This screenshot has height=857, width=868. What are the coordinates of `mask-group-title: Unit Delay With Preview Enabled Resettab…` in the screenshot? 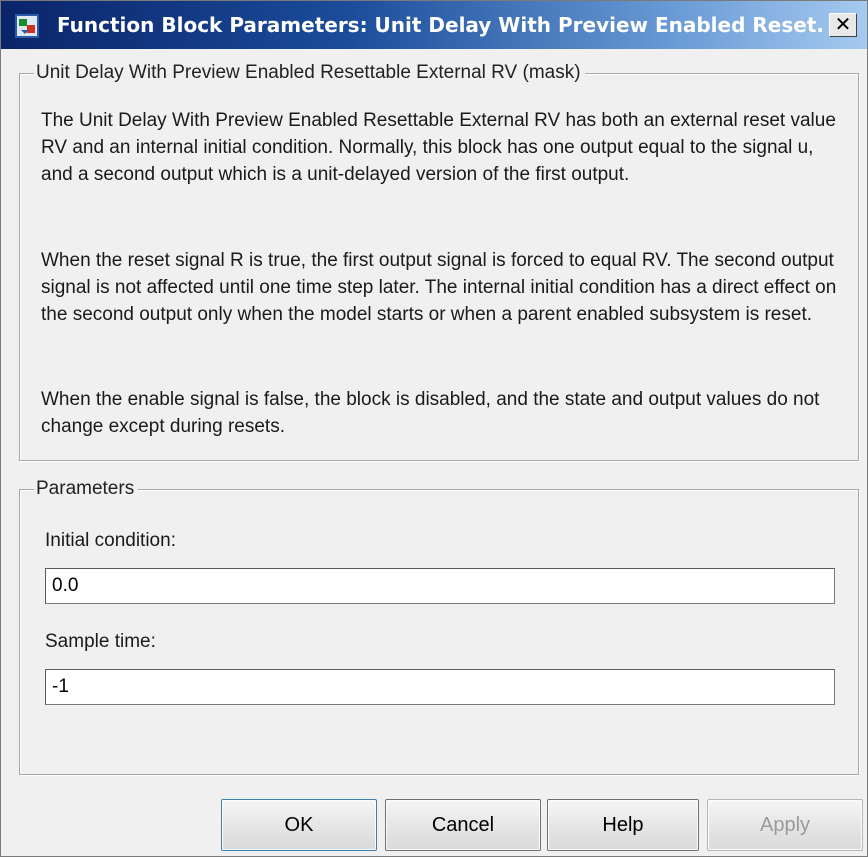 It's located at (309, 73).